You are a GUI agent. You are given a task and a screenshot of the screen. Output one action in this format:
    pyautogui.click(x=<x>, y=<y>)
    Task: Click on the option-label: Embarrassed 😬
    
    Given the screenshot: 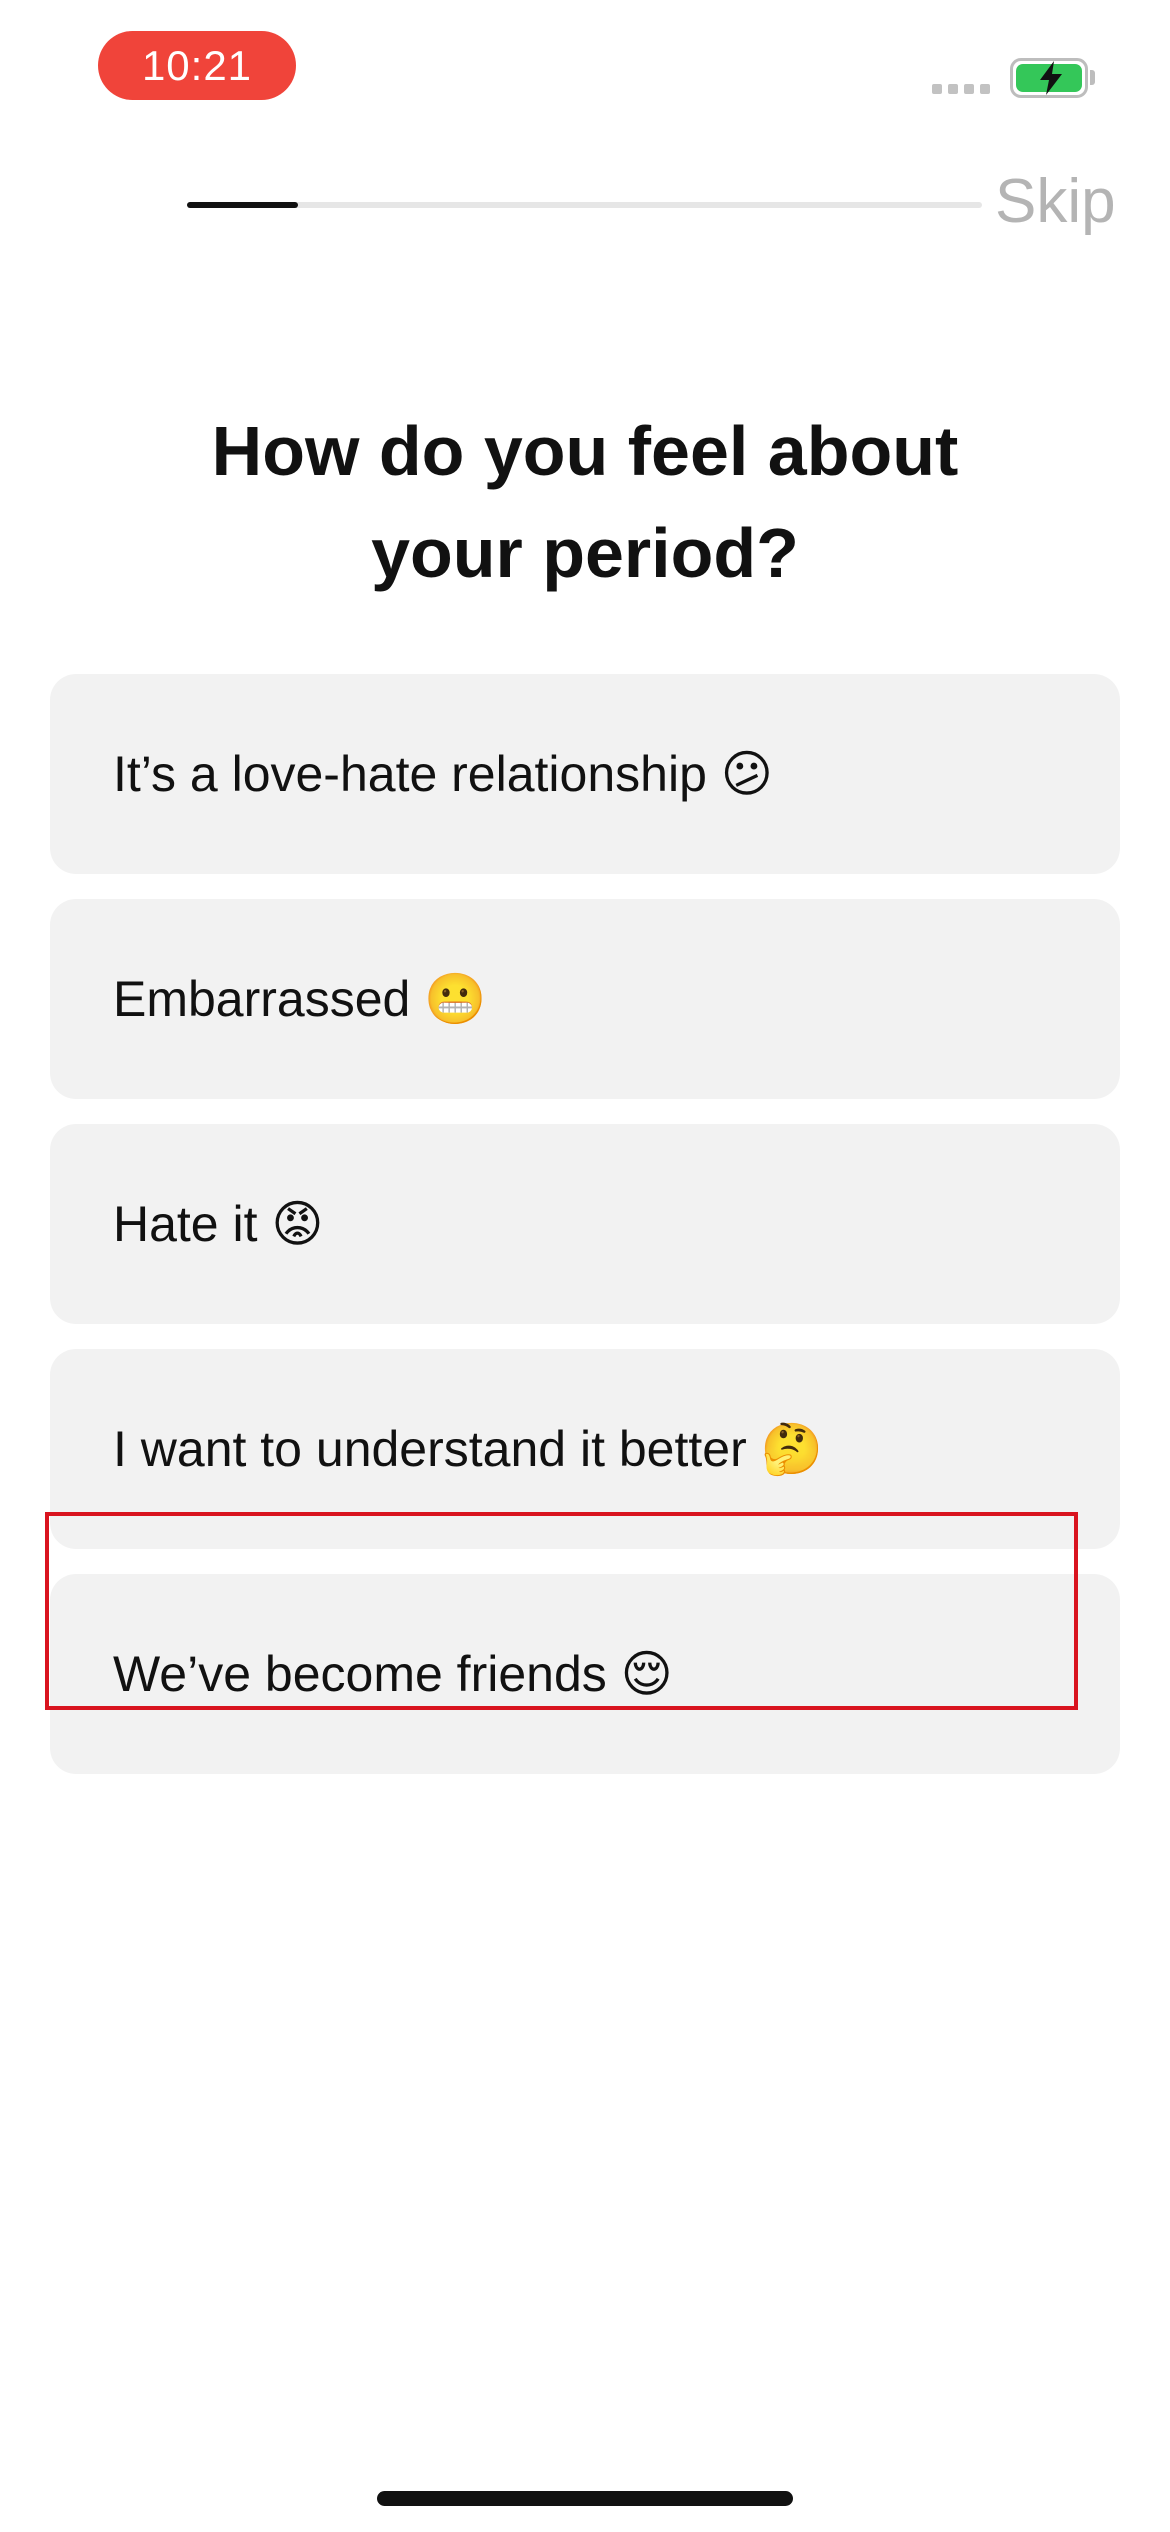 What is the action you would take?
    pyautogui.click(x=300, y=998)
    